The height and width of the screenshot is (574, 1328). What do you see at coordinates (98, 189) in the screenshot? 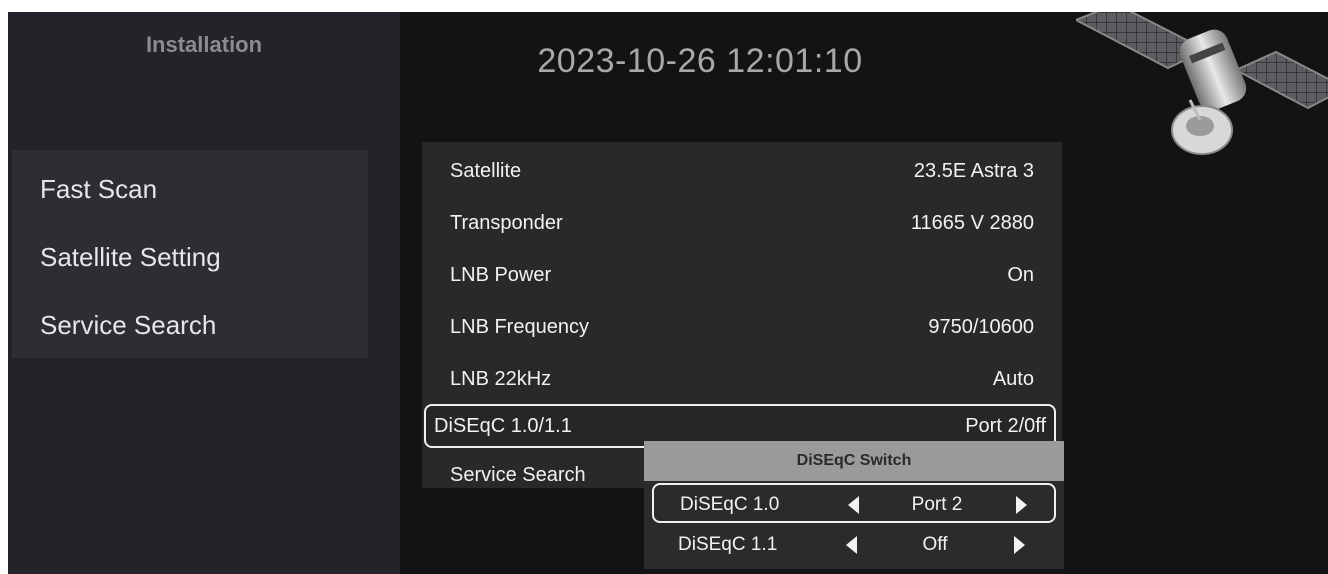
I see `sidebar-item-fast-scan: Fast Scan` at bounding box center [98, 189].